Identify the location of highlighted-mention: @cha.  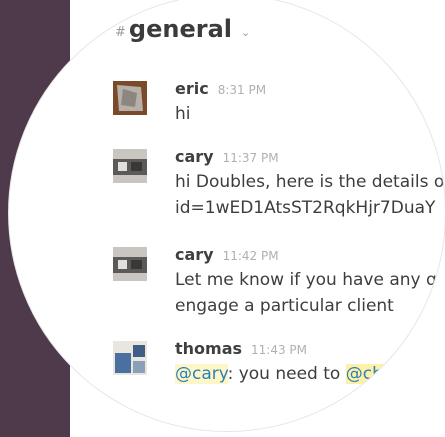
(369, 374).